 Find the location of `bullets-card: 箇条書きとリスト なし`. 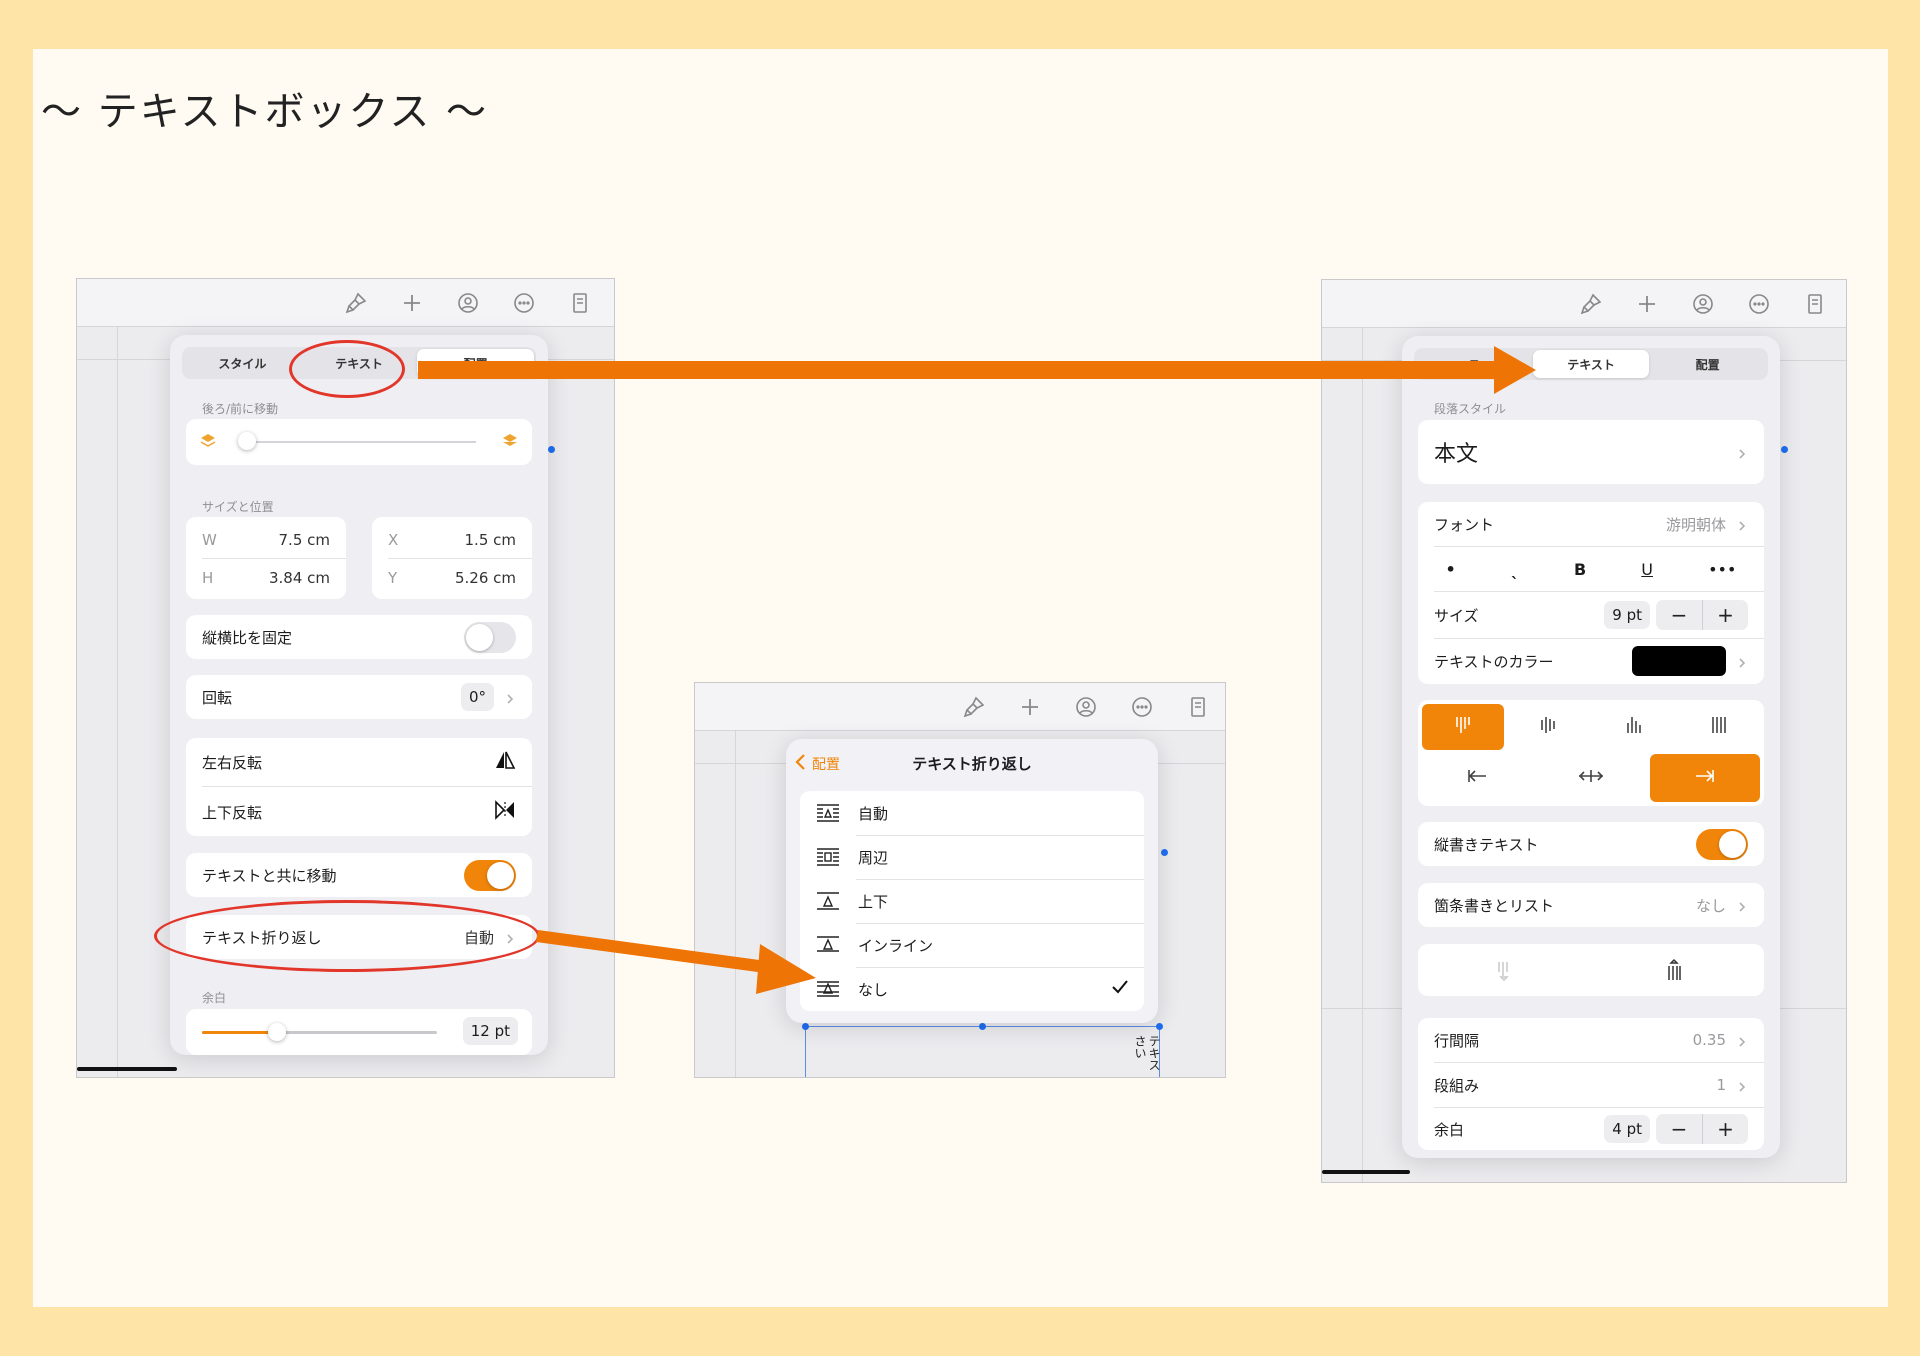

bullets-card: 箇条書きとリスト なし is located at coordinates (1591, 905).